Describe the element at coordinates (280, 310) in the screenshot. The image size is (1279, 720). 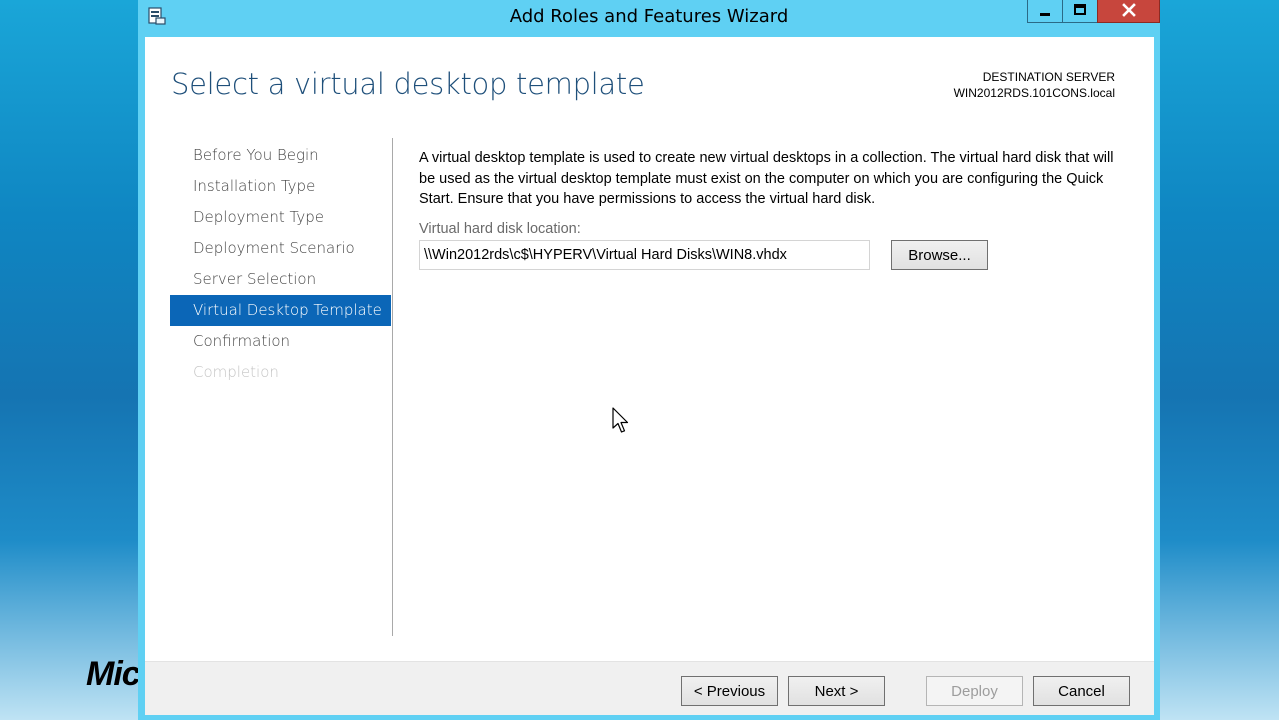
I see `nav-item-virtual-desktop-template: Virtual Desktop Template` at that location.